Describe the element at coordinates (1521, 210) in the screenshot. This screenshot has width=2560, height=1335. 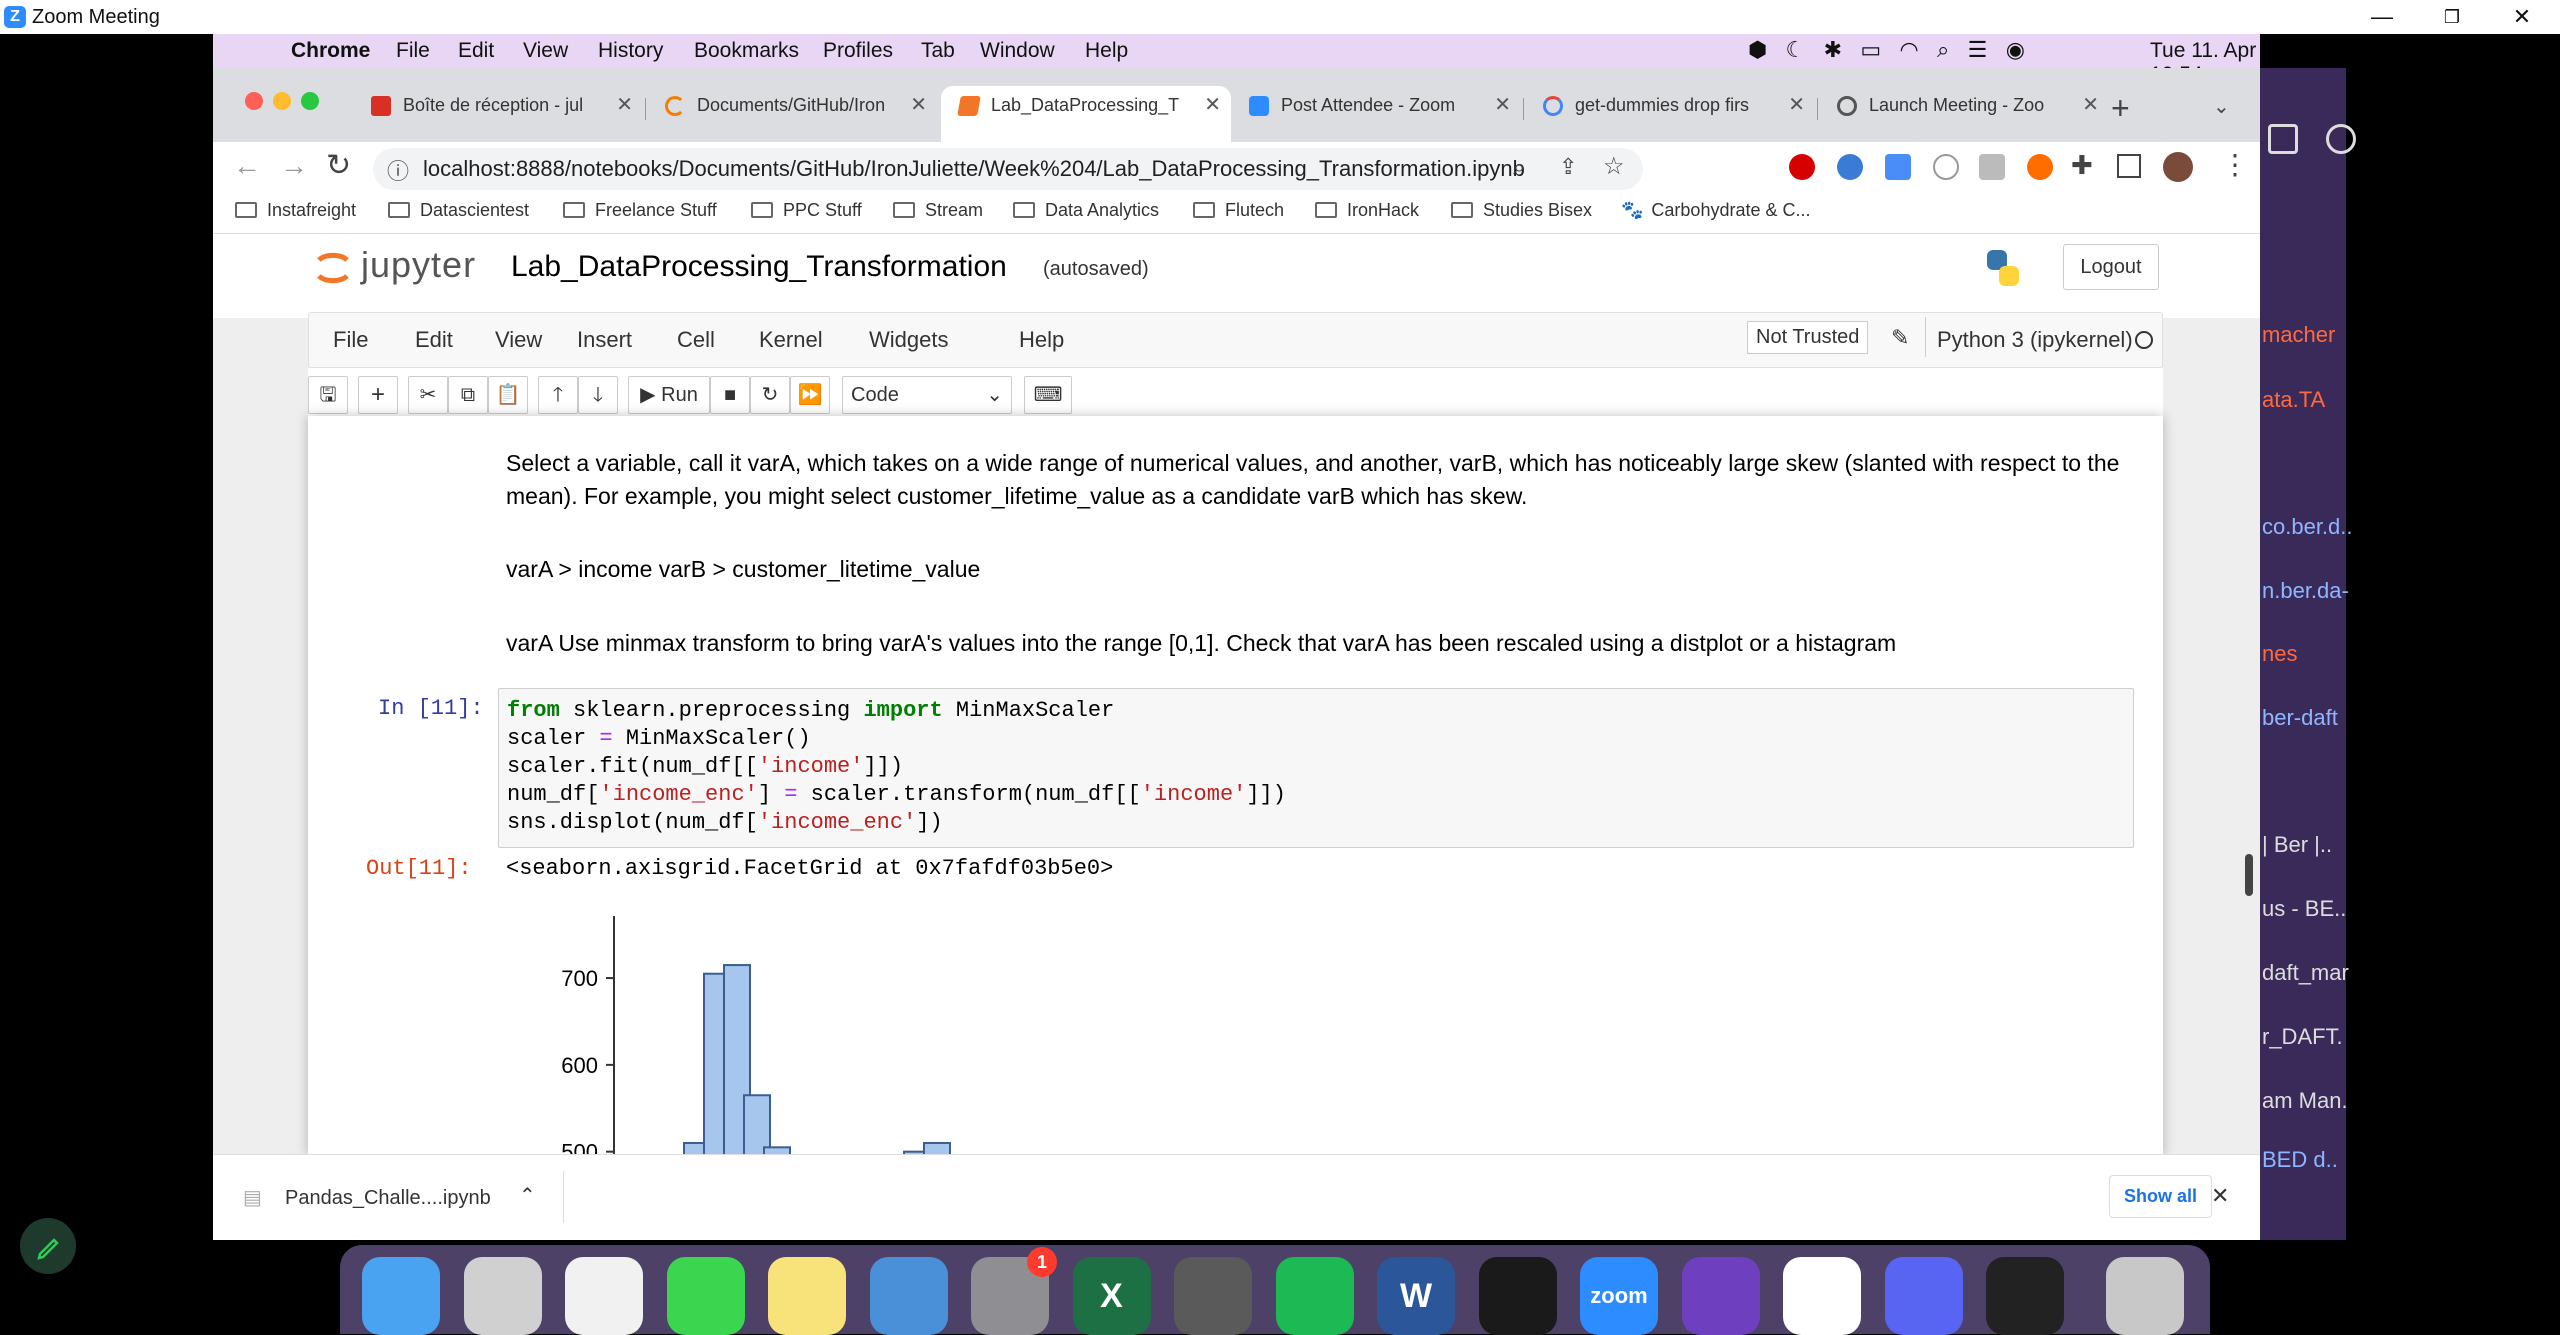
I see `bookmark-item: Studies Bisex` at that location.